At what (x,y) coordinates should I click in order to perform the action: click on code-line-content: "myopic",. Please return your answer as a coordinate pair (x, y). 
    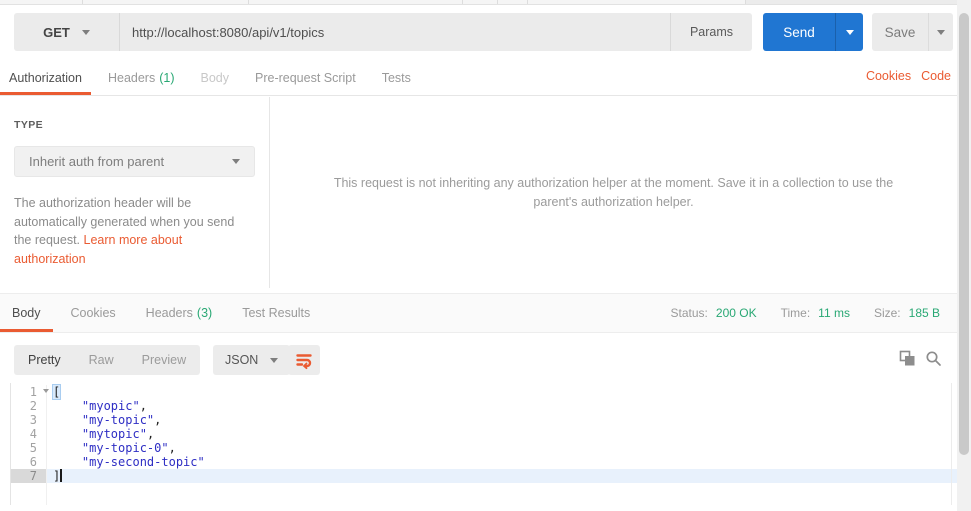
    Looking at the image, I should click on (114, 406).